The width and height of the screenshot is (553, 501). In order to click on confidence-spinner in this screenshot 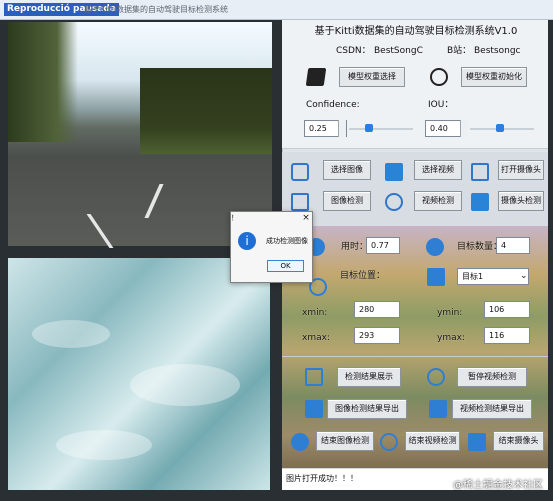, I will do `click(342, 128)`.